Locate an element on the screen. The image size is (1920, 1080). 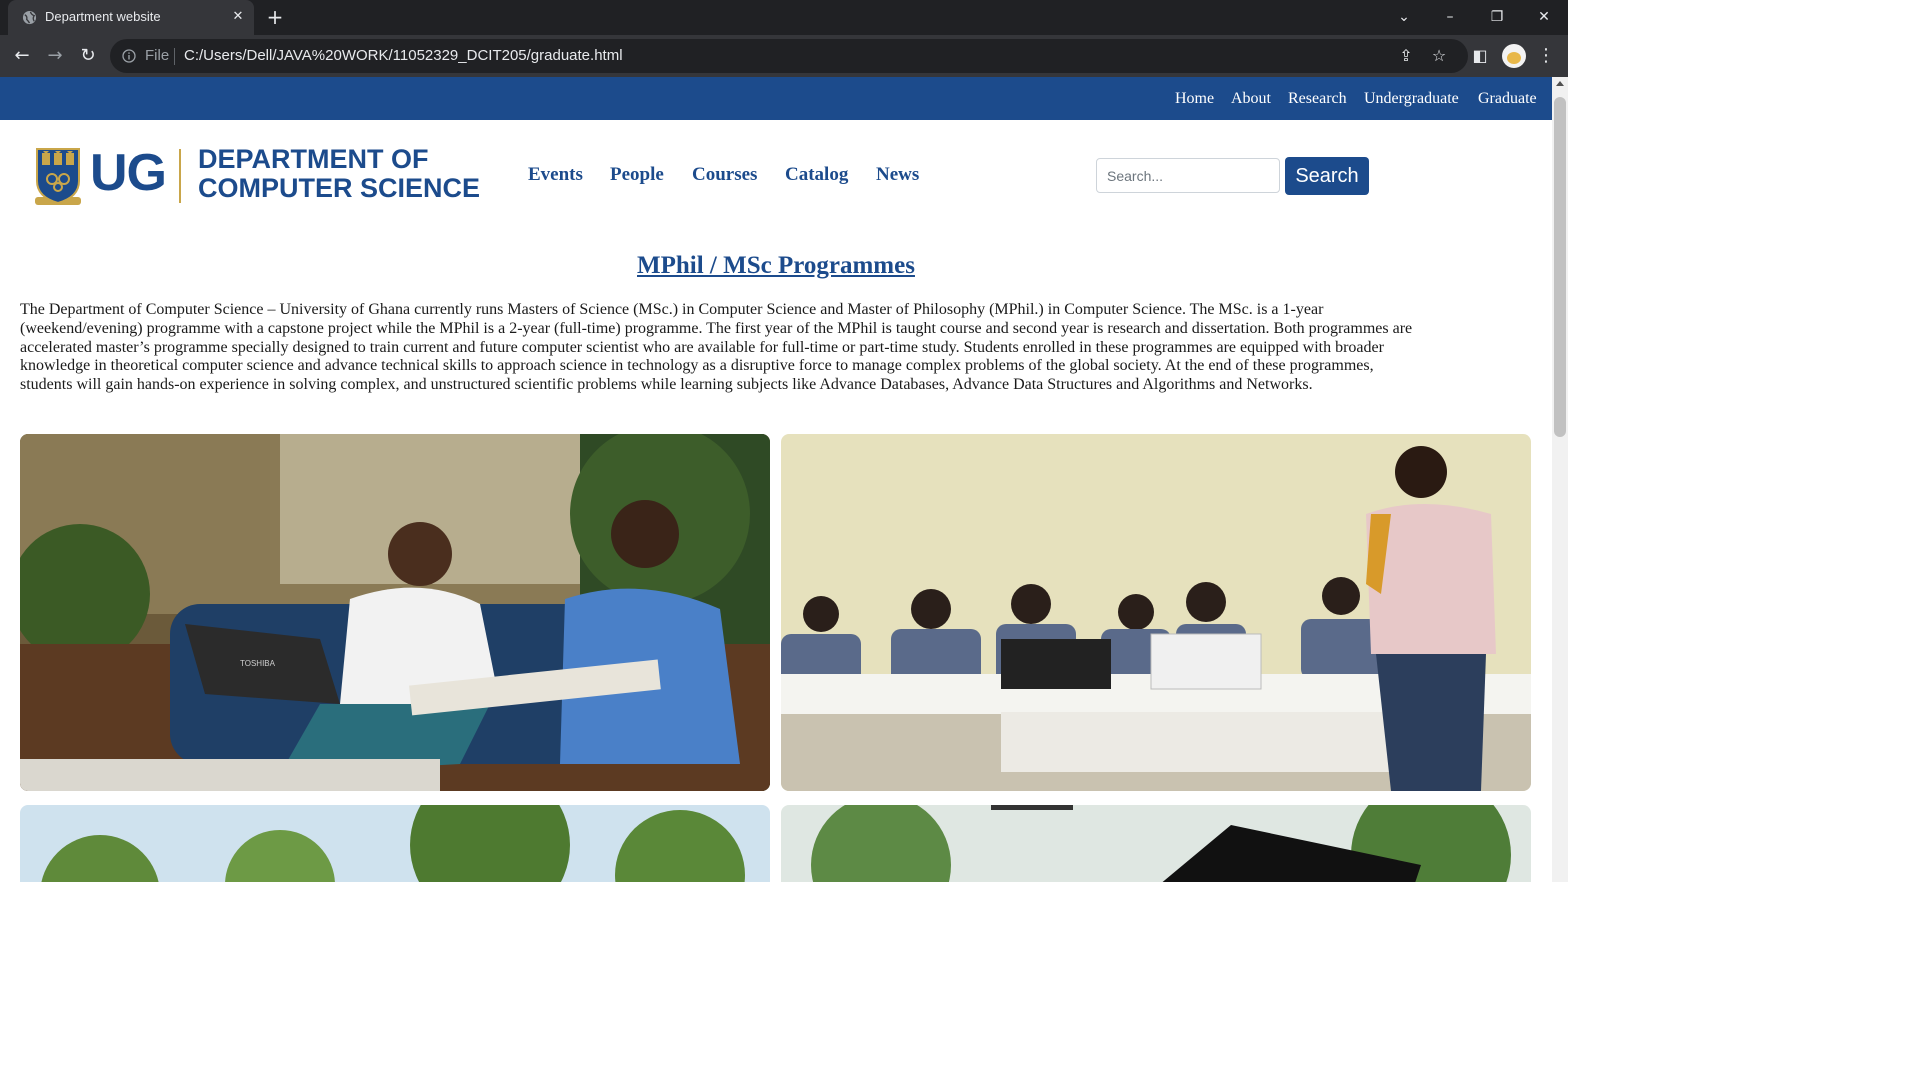
photo-lecture-room is located at coordinates (1156, 612).